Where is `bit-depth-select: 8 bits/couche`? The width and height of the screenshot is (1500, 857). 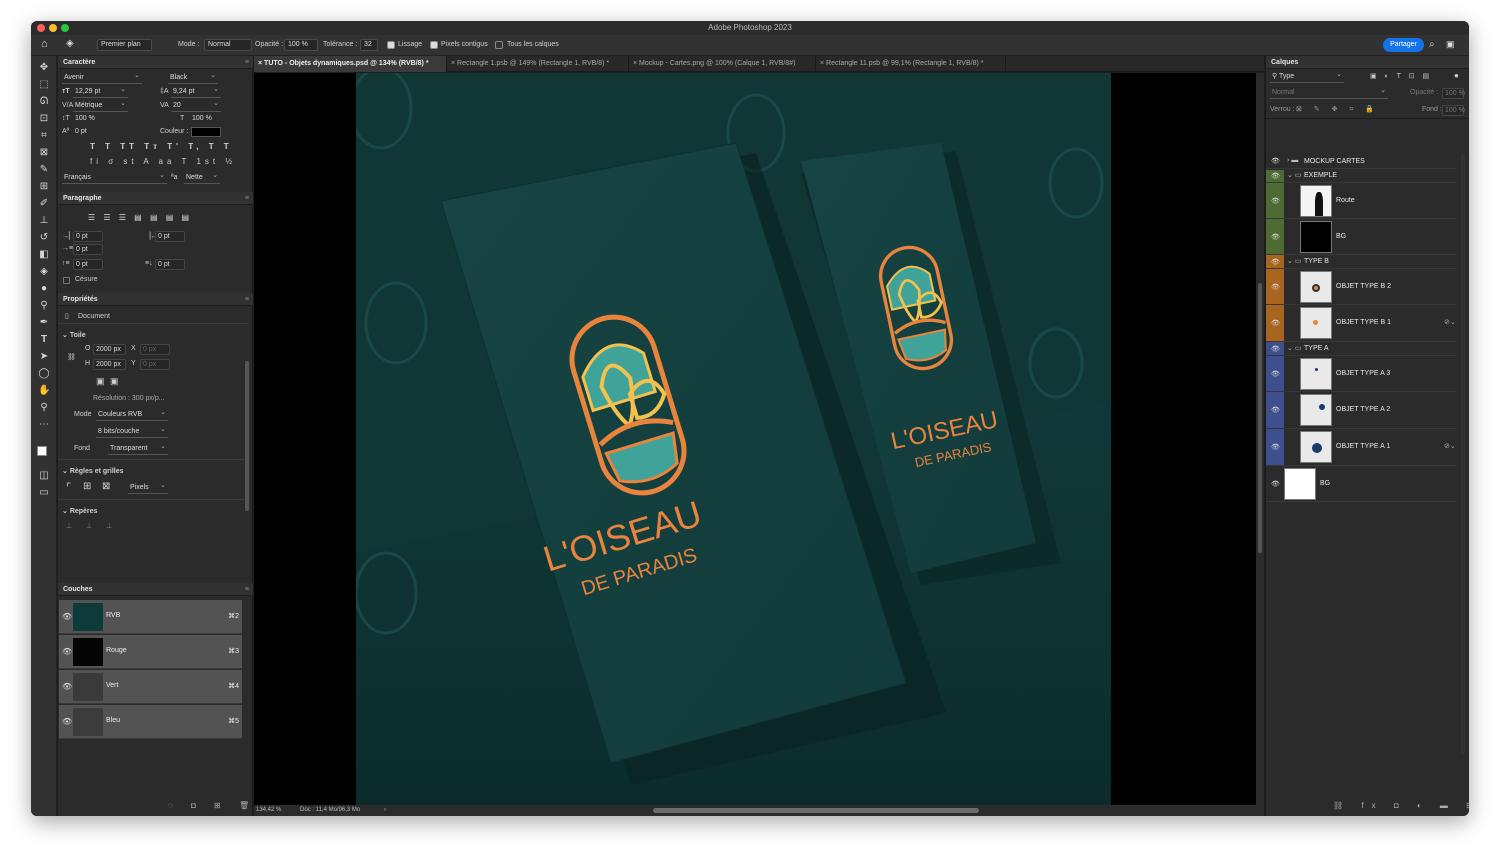 bit-depth-select: 8 bits/couche is located at coordinates (132, 431).